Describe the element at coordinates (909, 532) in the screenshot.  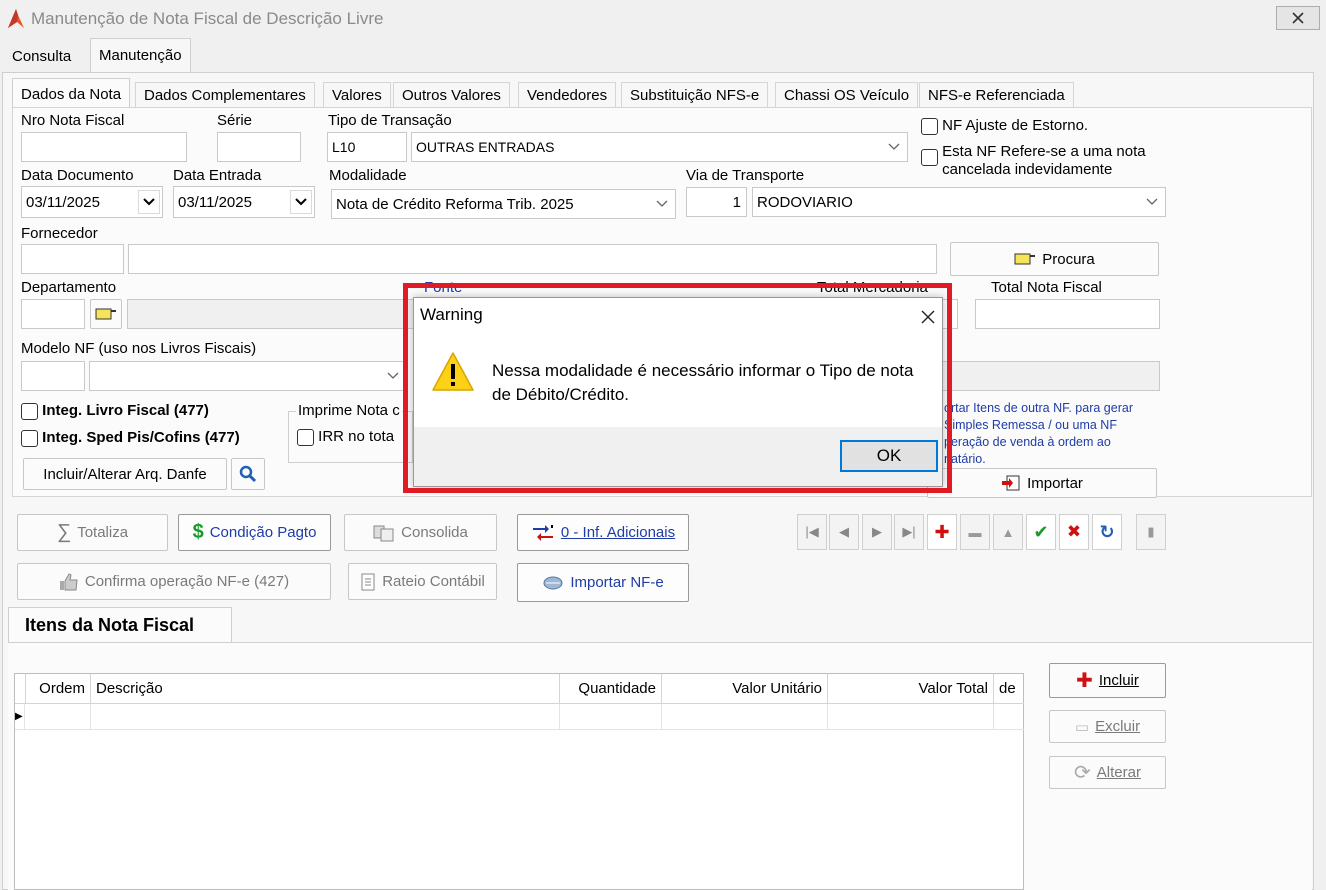
I see `last-record-button: ▶|` at that location.